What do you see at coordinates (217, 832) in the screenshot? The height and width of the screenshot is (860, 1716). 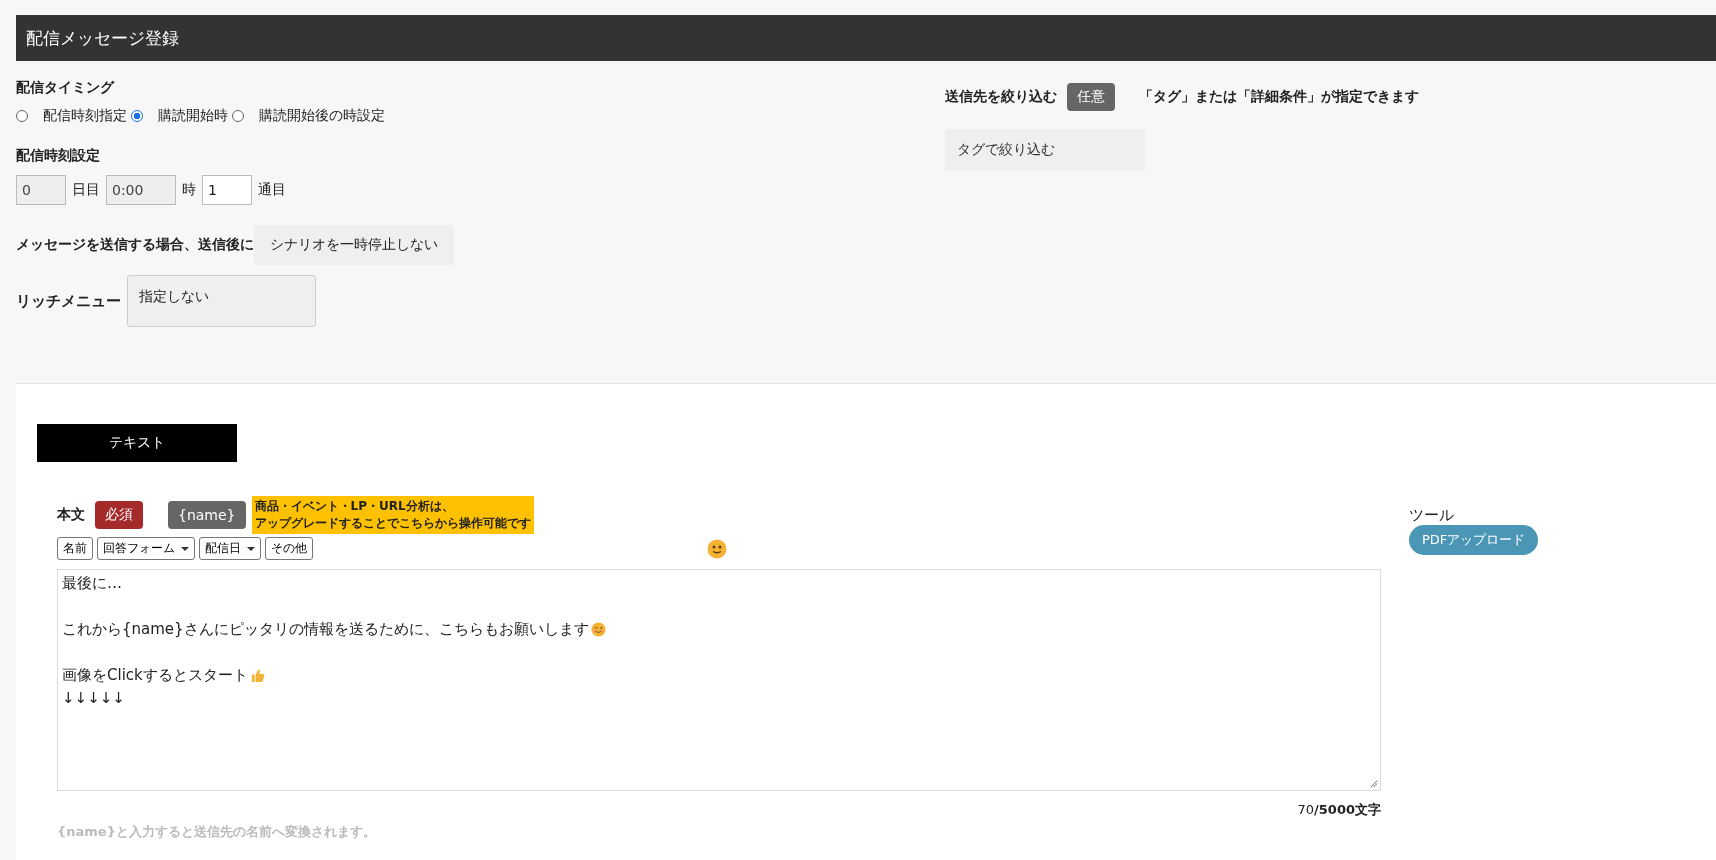 I see `hint-text: {name}と入力すると送信先の名前へ変換されます。` at bounding box center [217, 832].